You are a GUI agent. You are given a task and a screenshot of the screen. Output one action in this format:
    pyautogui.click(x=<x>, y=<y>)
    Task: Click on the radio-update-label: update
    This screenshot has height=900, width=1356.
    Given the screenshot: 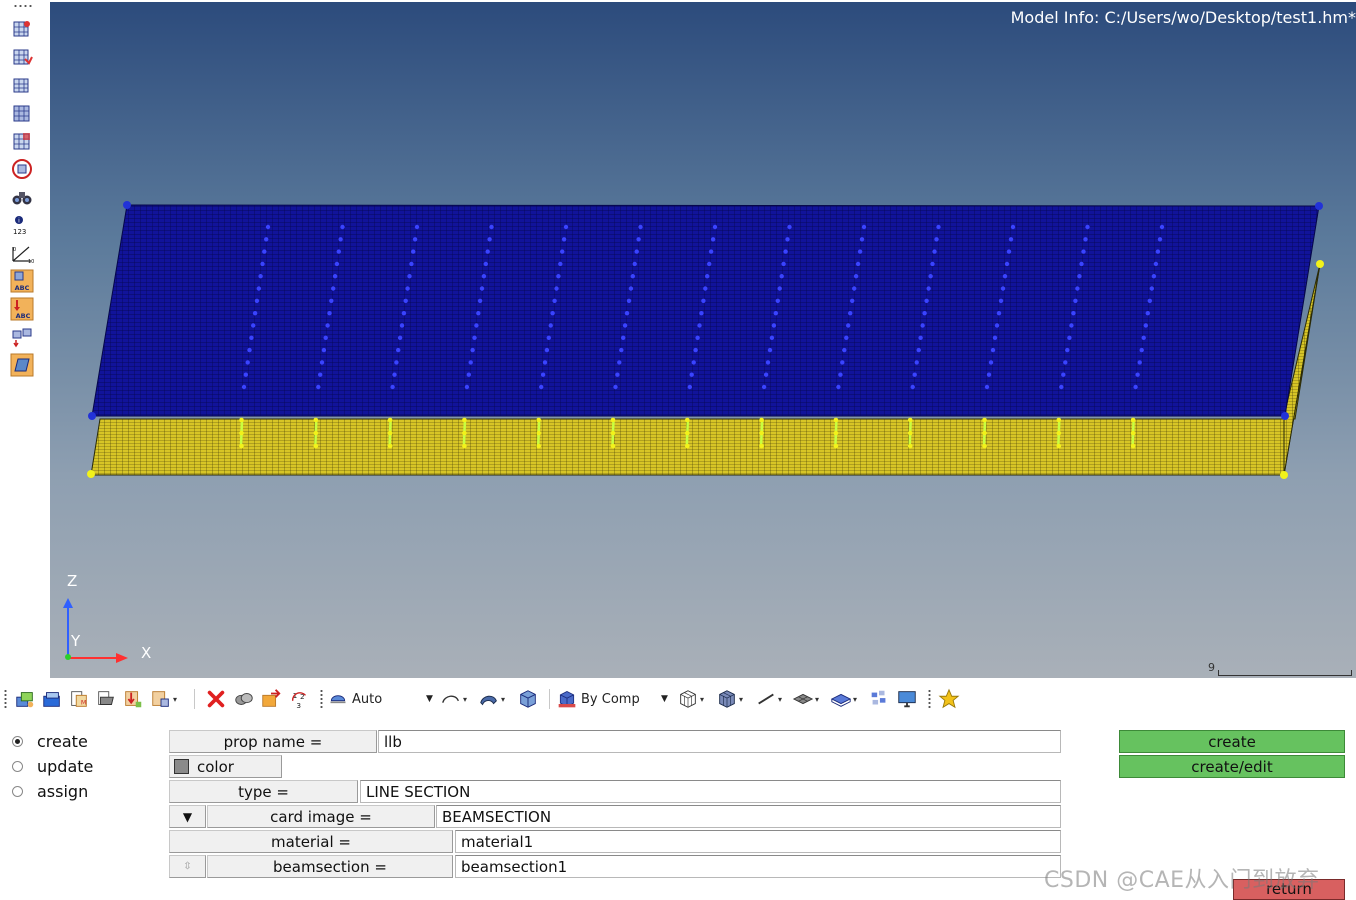 What is the action you would take?
    pyautogui.click(x=65, y=766)
    